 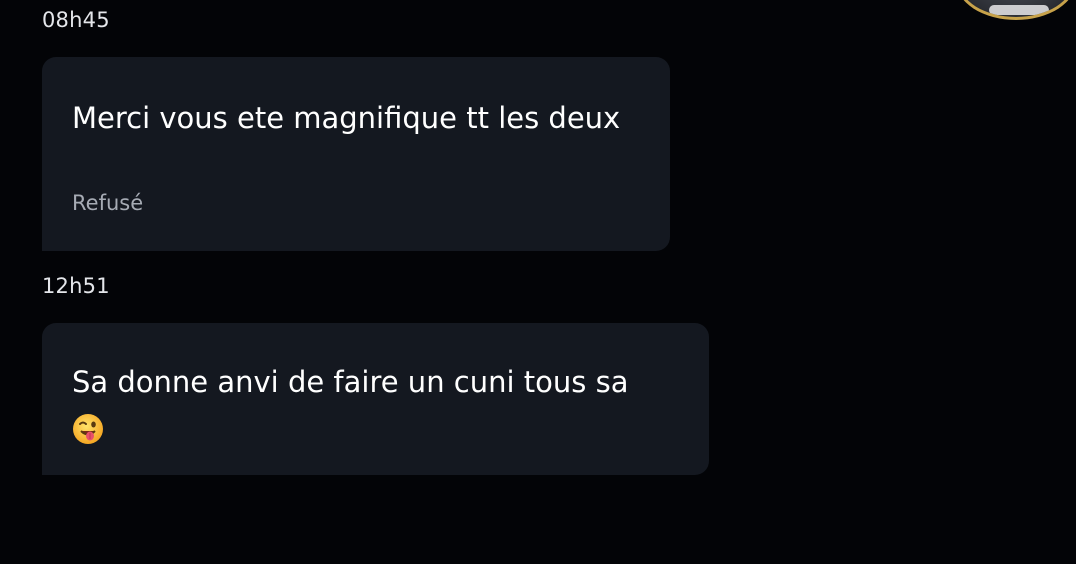 What do you see at coordinates (76, 20) in the screenshot?
I see `message-timestamp: 08h45` at bounding box center [76, 20].